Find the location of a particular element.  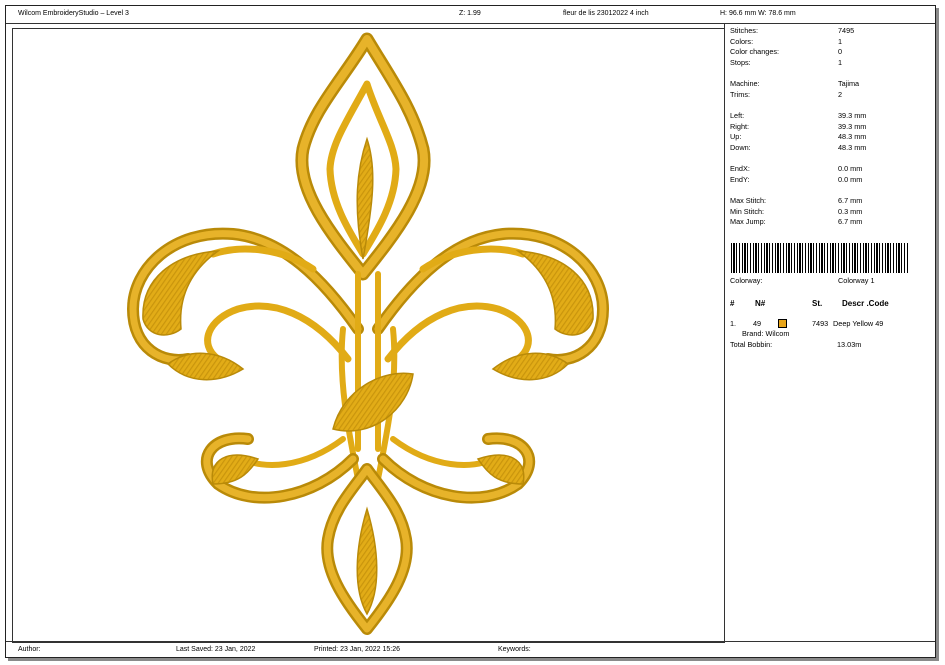

thread-color-swatch is located at coordinates (782, 323).